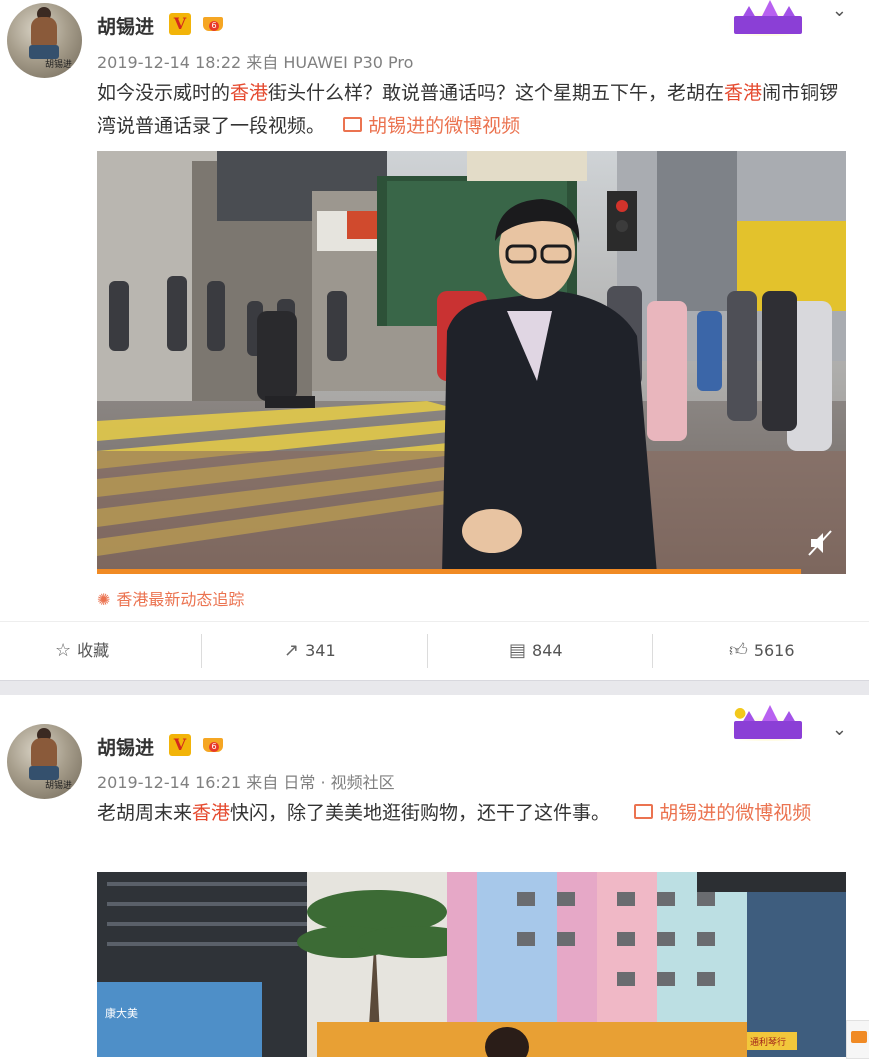 The width and height of the screenshot is (869, 1059). Describe the element at coordinates (180, 599) in the screenshot. I see `topic-label: 香港最新动态追踪` at that location.